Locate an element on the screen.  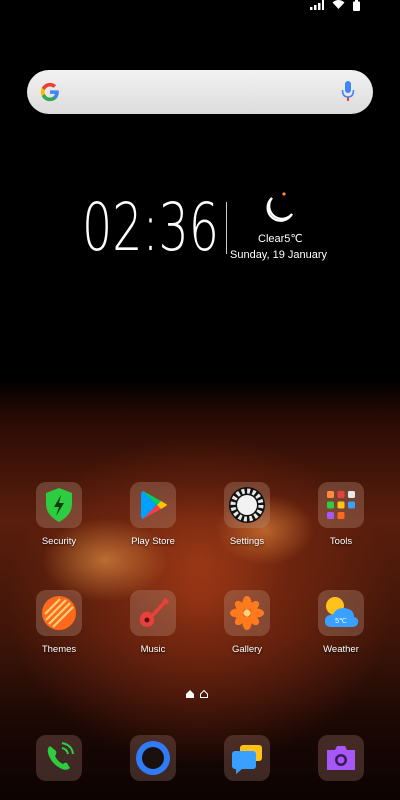
app-weather: 5℃ Weather is located at coordinates (341, 622).